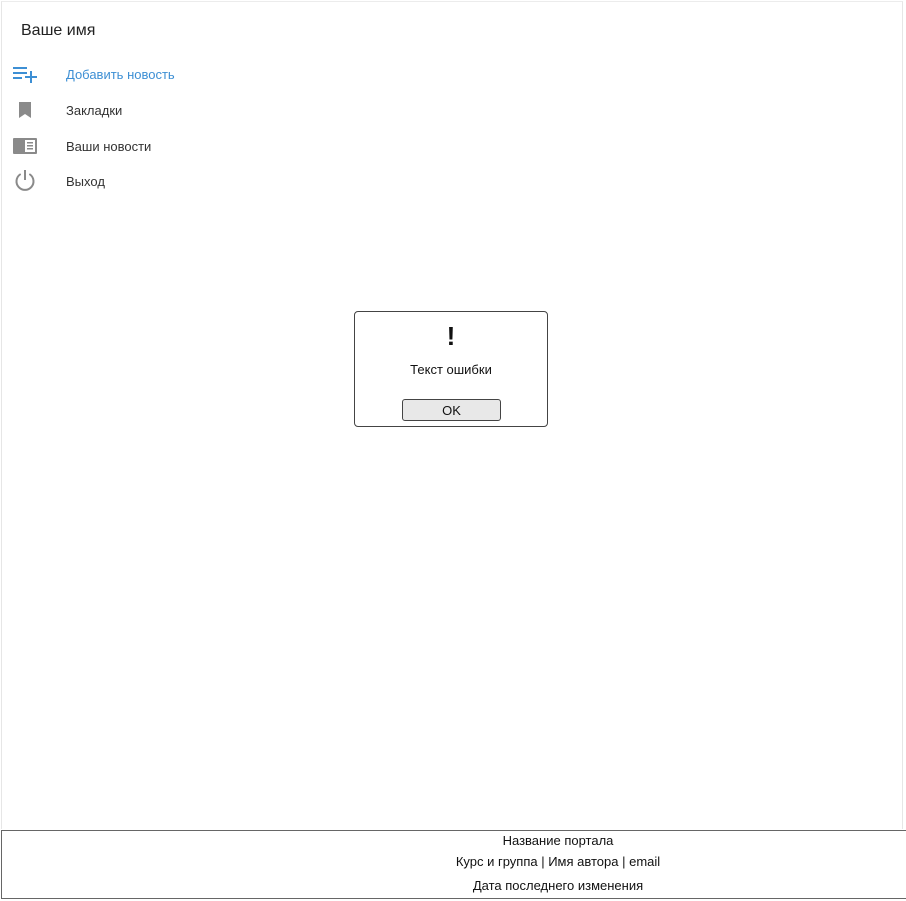 The image size is (906, 901). Describe the element at coordinates (25, 181) in the screenshot. I see `power-icon` at that location.